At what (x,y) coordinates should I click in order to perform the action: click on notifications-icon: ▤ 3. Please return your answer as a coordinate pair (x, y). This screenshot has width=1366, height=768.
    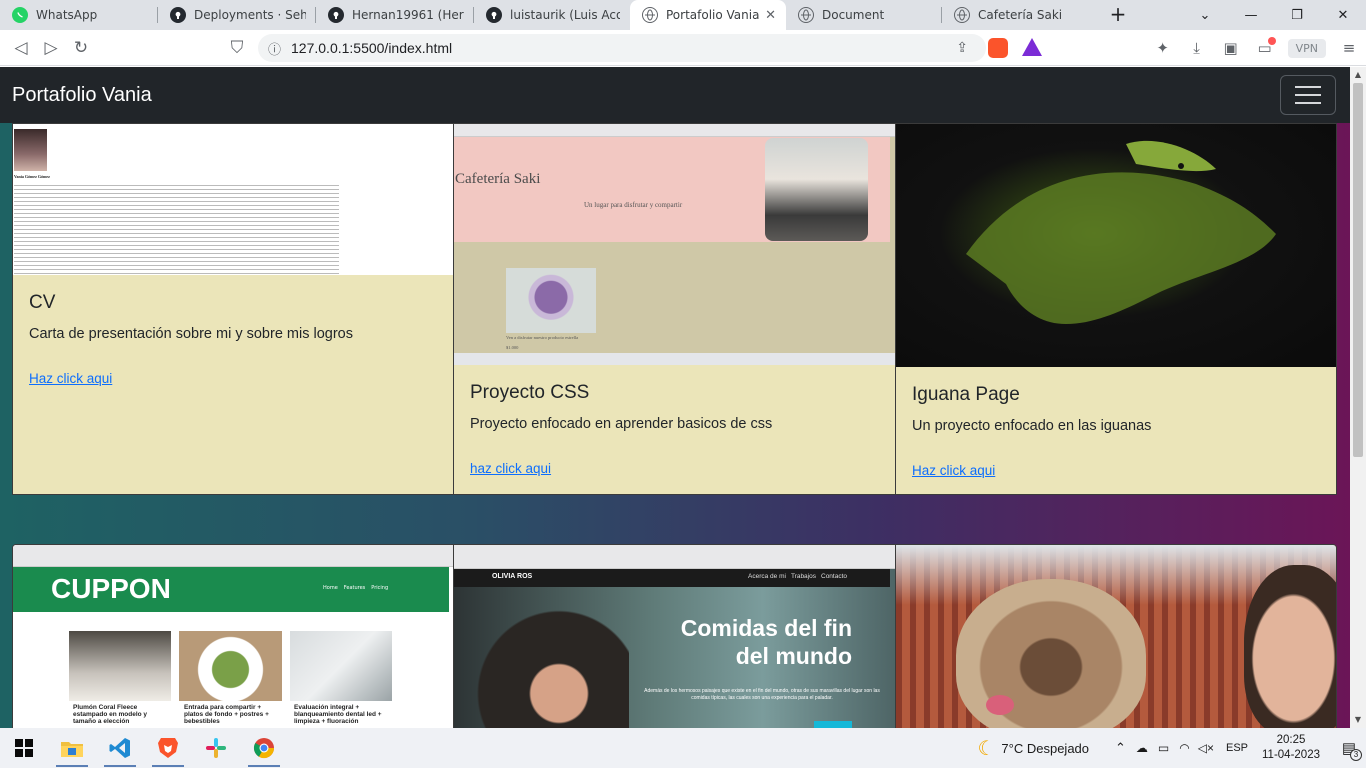
    Looking at the image, I should click on (1349, 748).